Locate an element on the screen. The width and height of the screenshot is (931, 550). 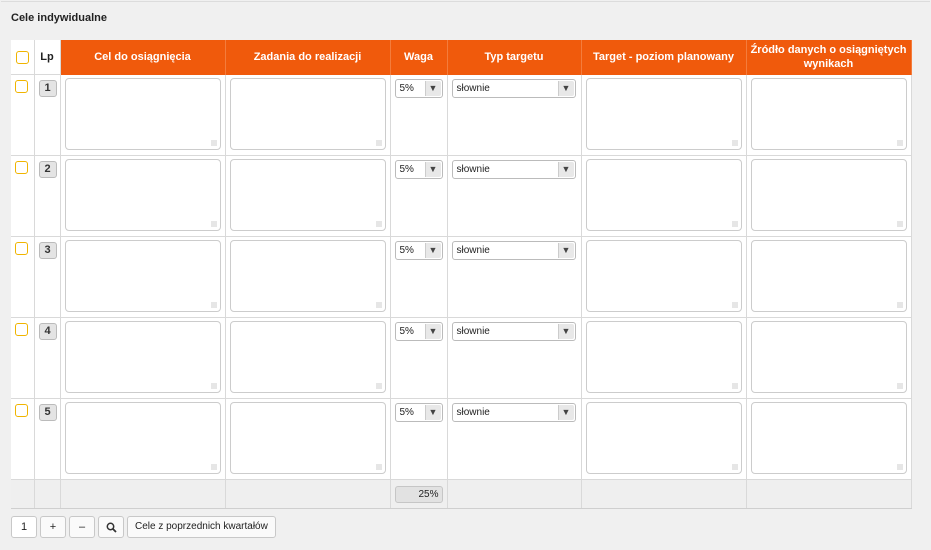
select-all-checkbox is located at coordinates (22, 57).